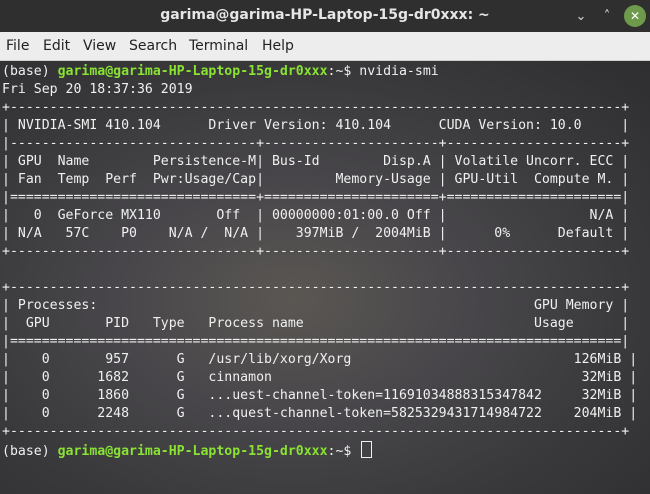 This screenshot has width=650, height=494. Describe the element at coordinates (316, 305) in the screenshot. I see `output-line: | Processes: GPU Memory |` at that location.